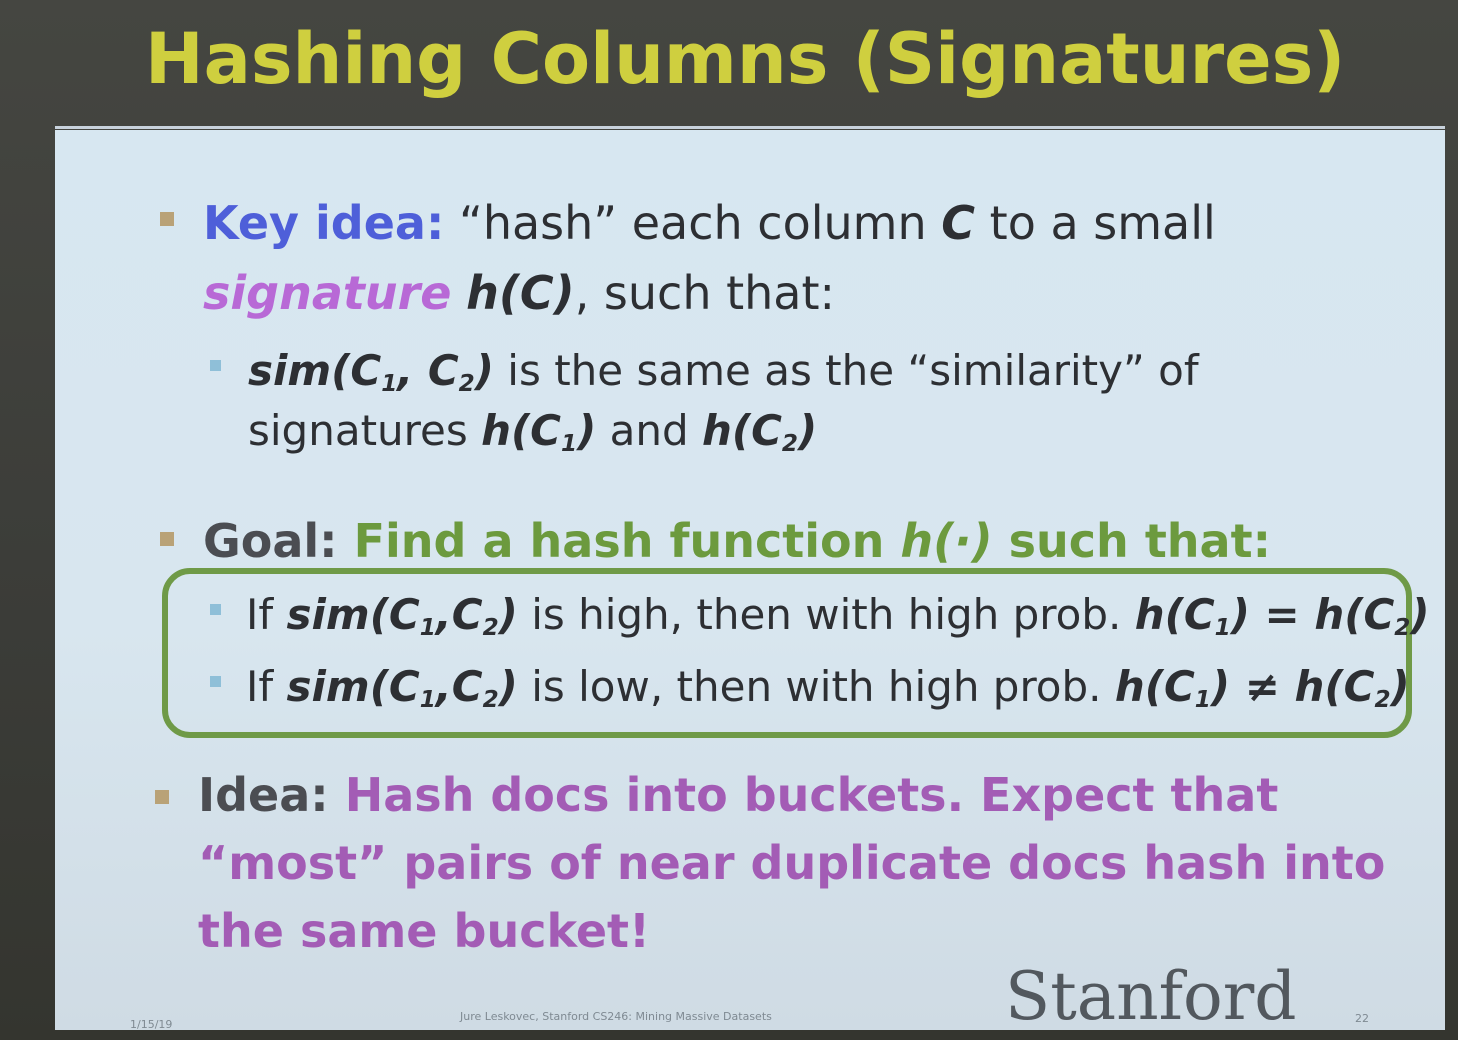  What do you see at coordinates (424, 931) in the screenshot?
I see `idea-line-3: the same bucket!` at bounding box center [424, 931].